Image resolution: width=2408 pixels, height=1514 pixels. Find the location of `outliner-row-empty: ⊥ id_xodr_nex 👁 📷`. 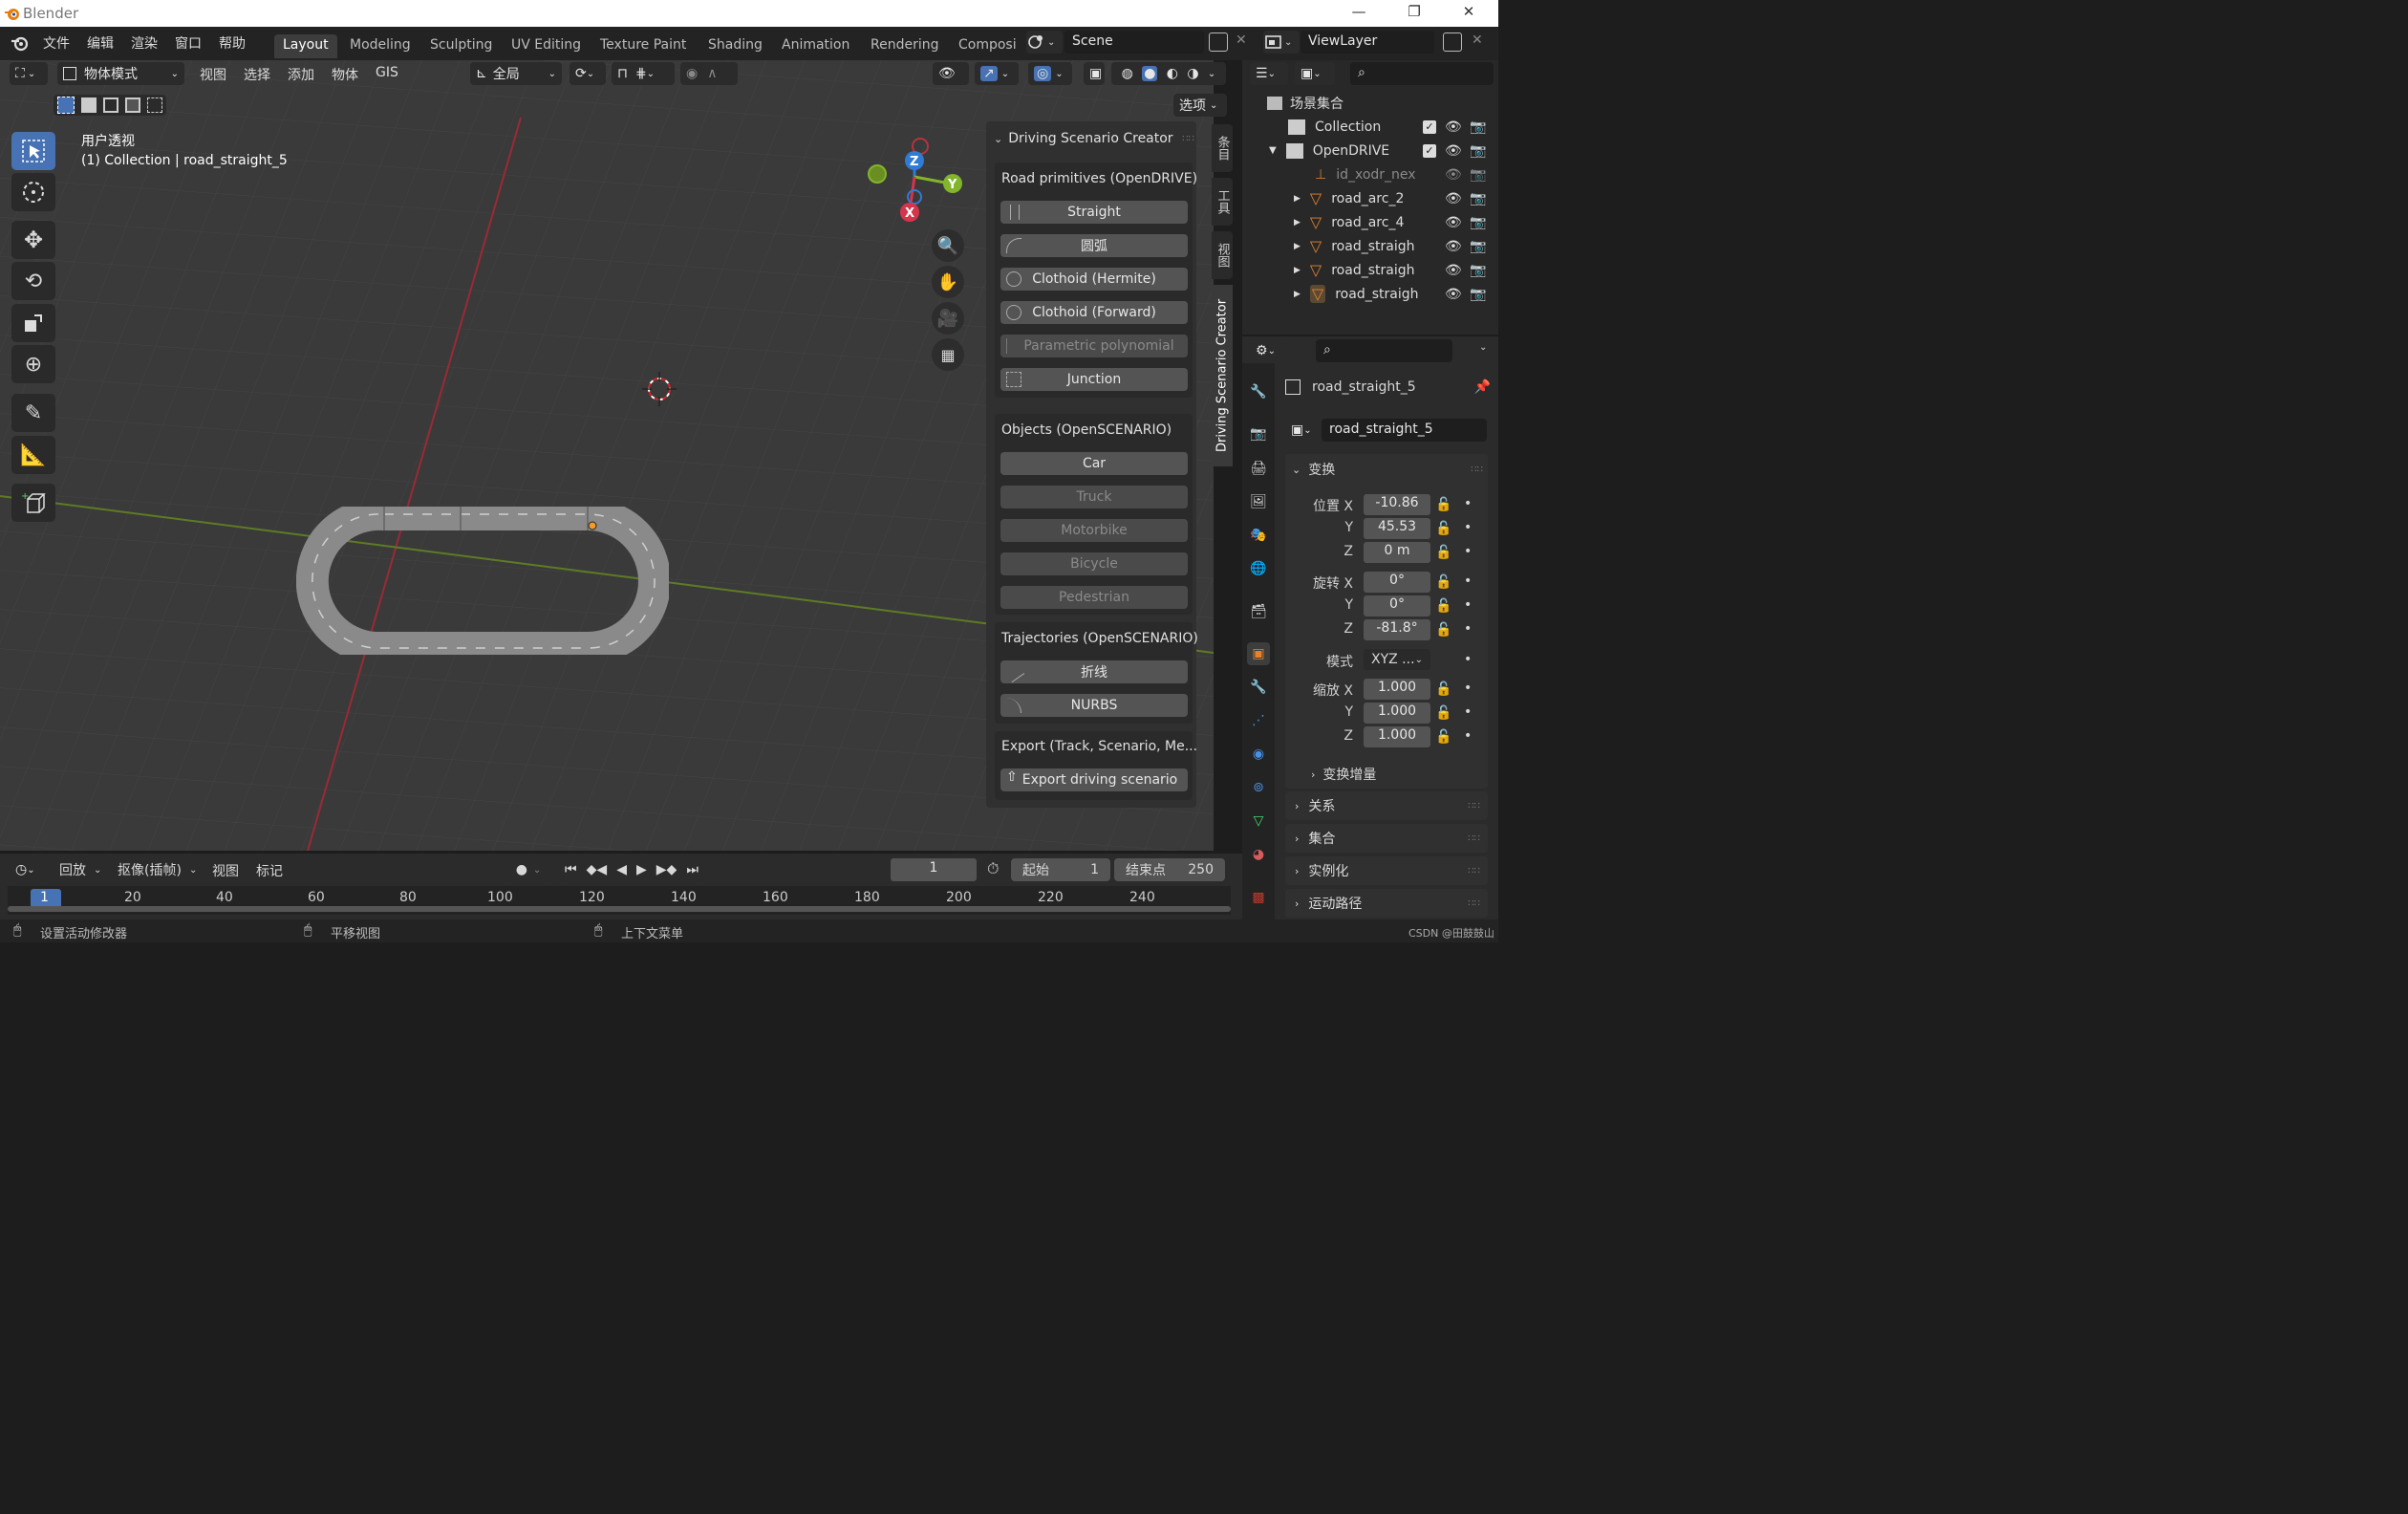

outliner-row-empty: ⊥ id_xodr_nex 👁 📷 is located at coordinates (1370, 174).